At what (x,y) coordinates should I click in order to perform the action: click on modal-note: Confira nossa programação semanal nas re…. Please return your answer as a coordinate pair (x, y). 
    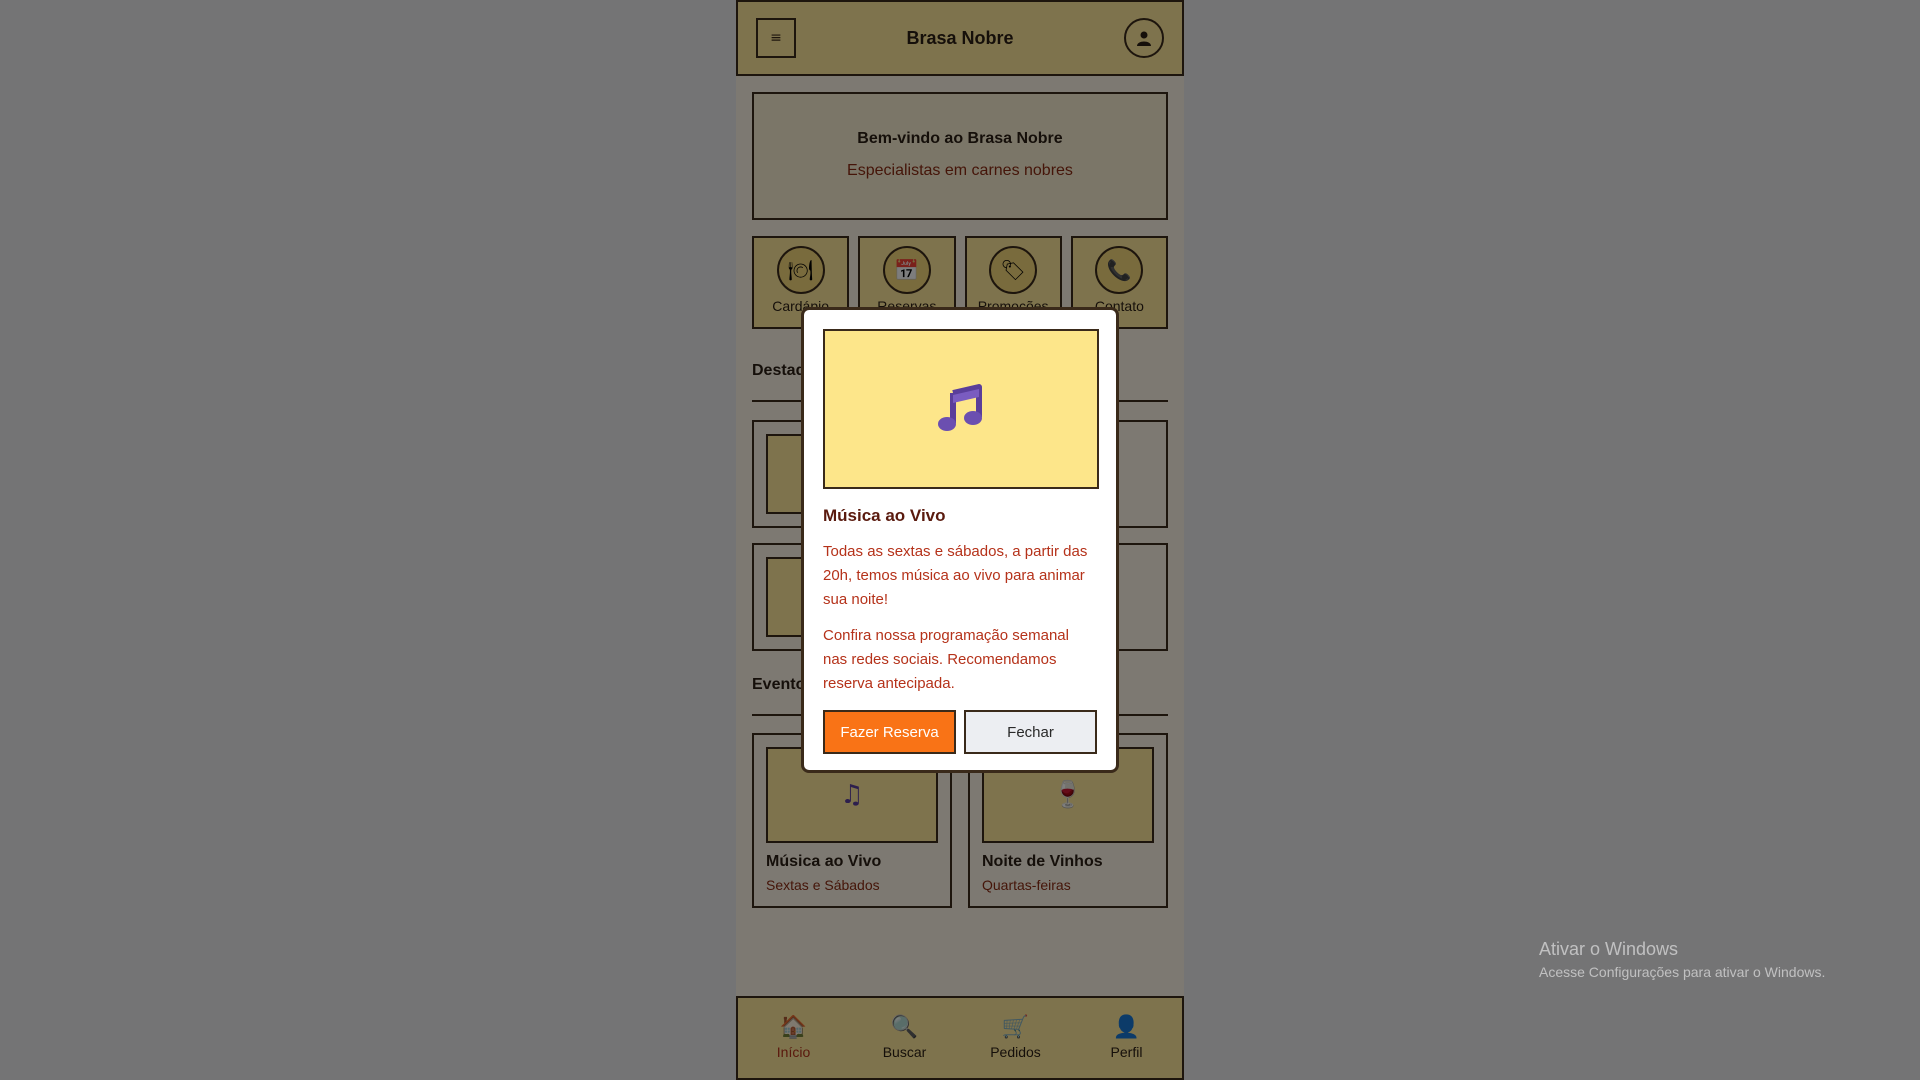
    Looking at the image, I should click on (946, 659).